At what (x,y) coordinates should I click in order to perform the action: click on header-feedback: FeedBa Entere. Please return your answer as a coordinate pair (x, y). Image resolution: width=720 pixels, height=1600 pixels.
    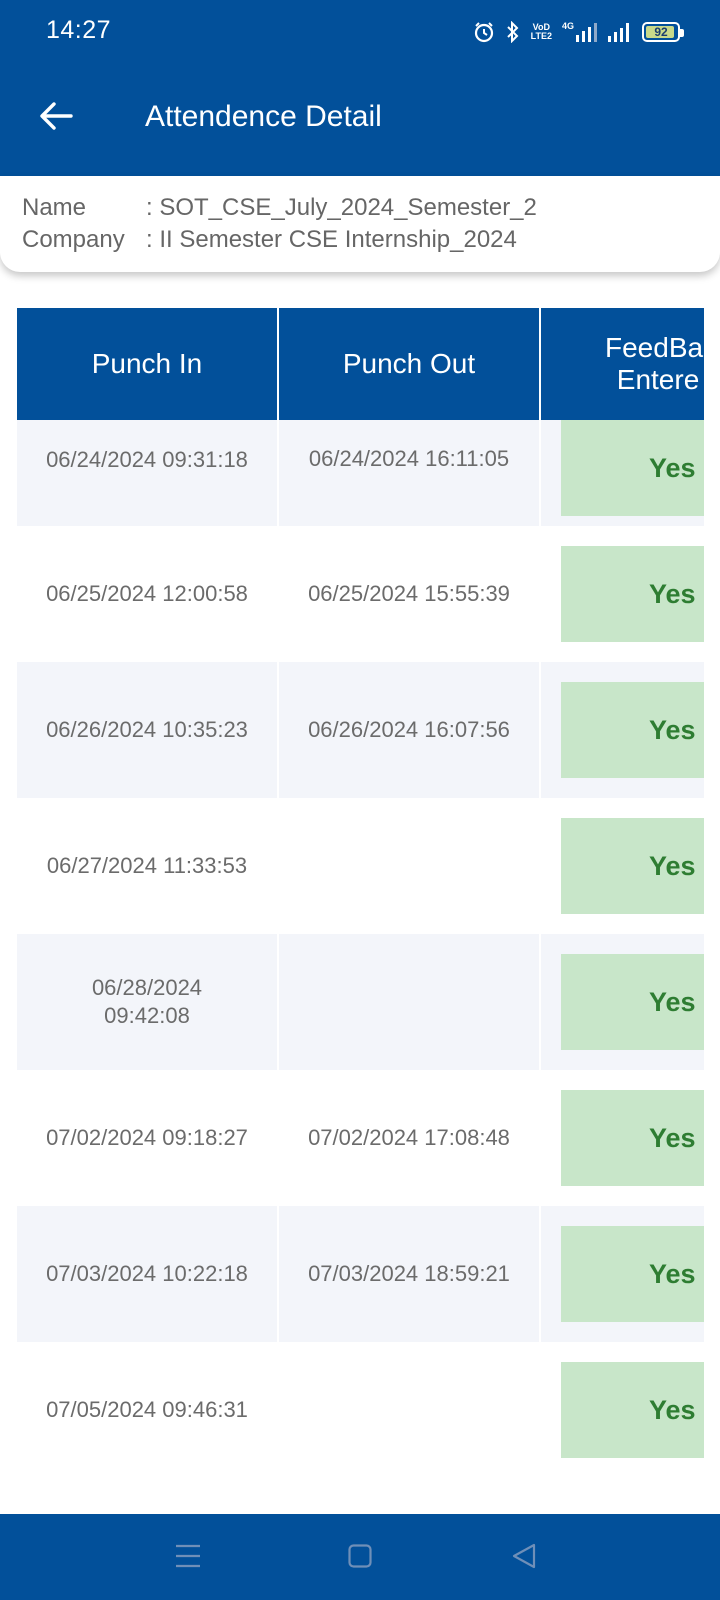
    Looking at the image, I should click on (622, 364).